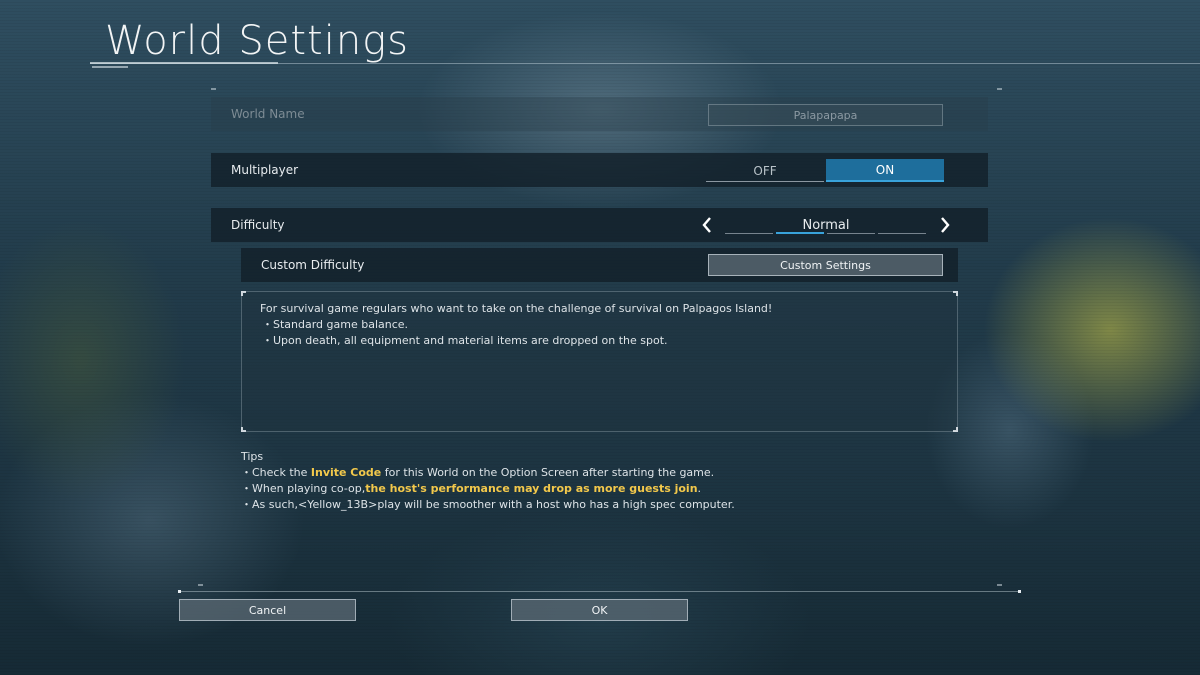 This screenshot has width=1200, height=675. What do you see at coordinates (265, 170) in the screenshot?
I see `multiplayer-label: Multiplayer` at bounding box center [265, 170].